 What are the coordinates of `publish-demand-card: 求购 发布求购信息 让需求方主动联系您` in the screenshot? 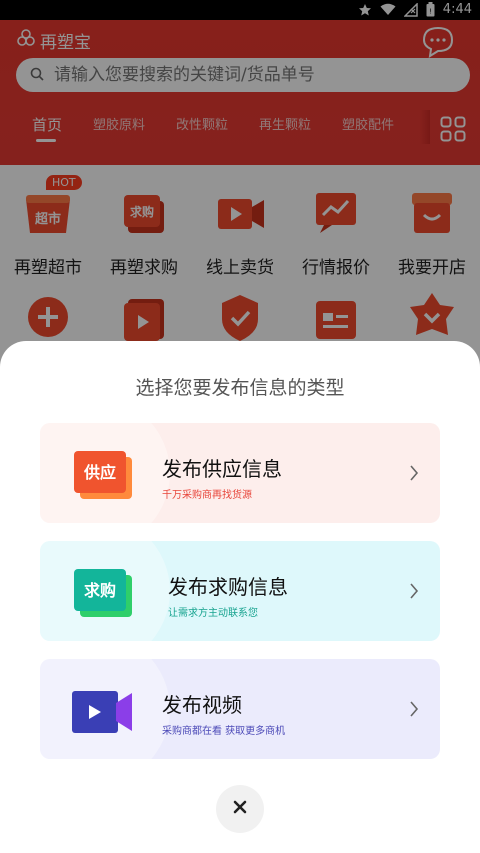 It's located at (240, 591).